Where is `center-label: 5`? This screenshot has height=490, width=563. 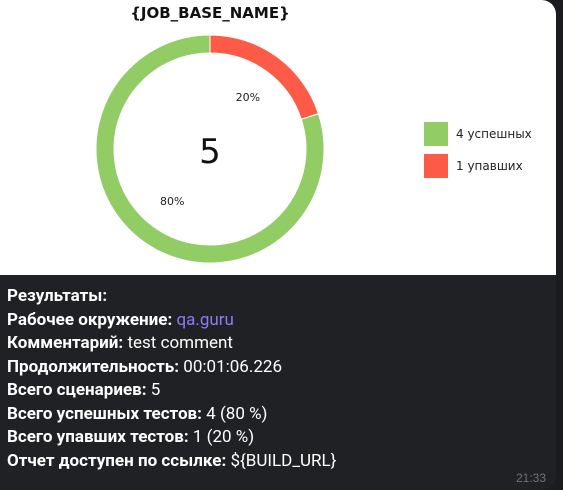
center-label: 5 is located at coordinates (210, 152).